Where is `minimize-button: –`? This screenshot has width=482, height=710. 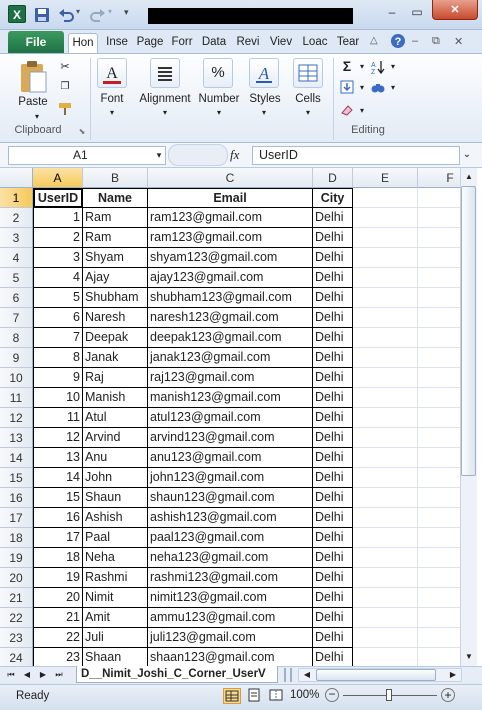
minimize-button: – is located at coordinates (392, 12).